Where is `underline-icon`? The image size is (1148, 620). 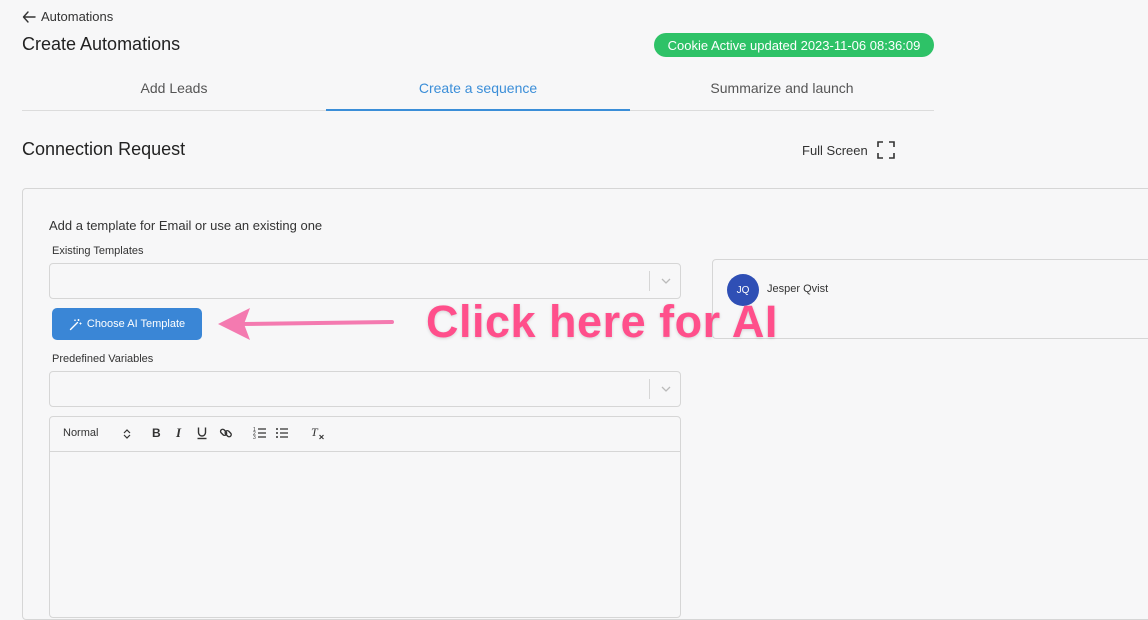 underline-icon is located at coordinates (202, 433).